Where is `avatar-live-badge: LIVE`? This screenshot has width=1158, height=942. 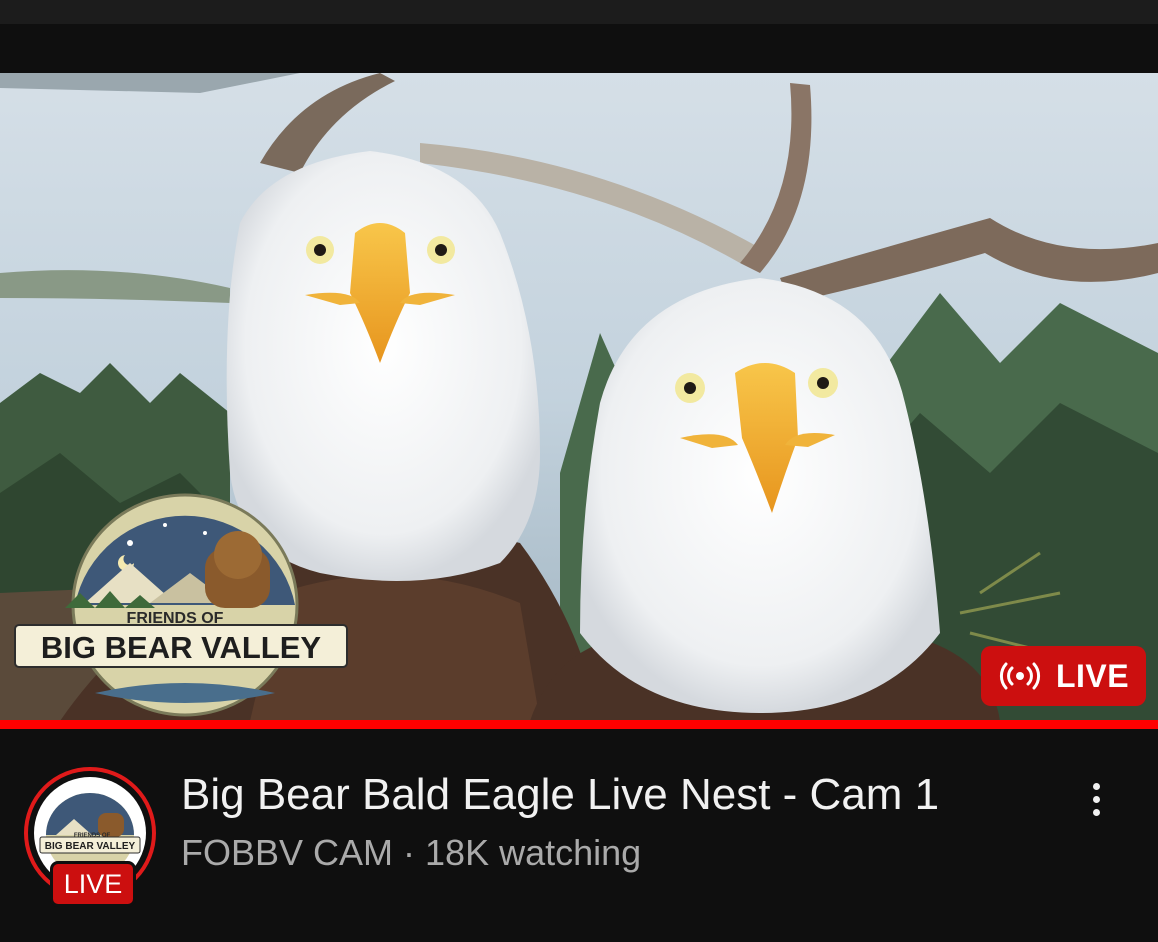 avatar-live-badge: LIVE is located at coordinates (93, 884).